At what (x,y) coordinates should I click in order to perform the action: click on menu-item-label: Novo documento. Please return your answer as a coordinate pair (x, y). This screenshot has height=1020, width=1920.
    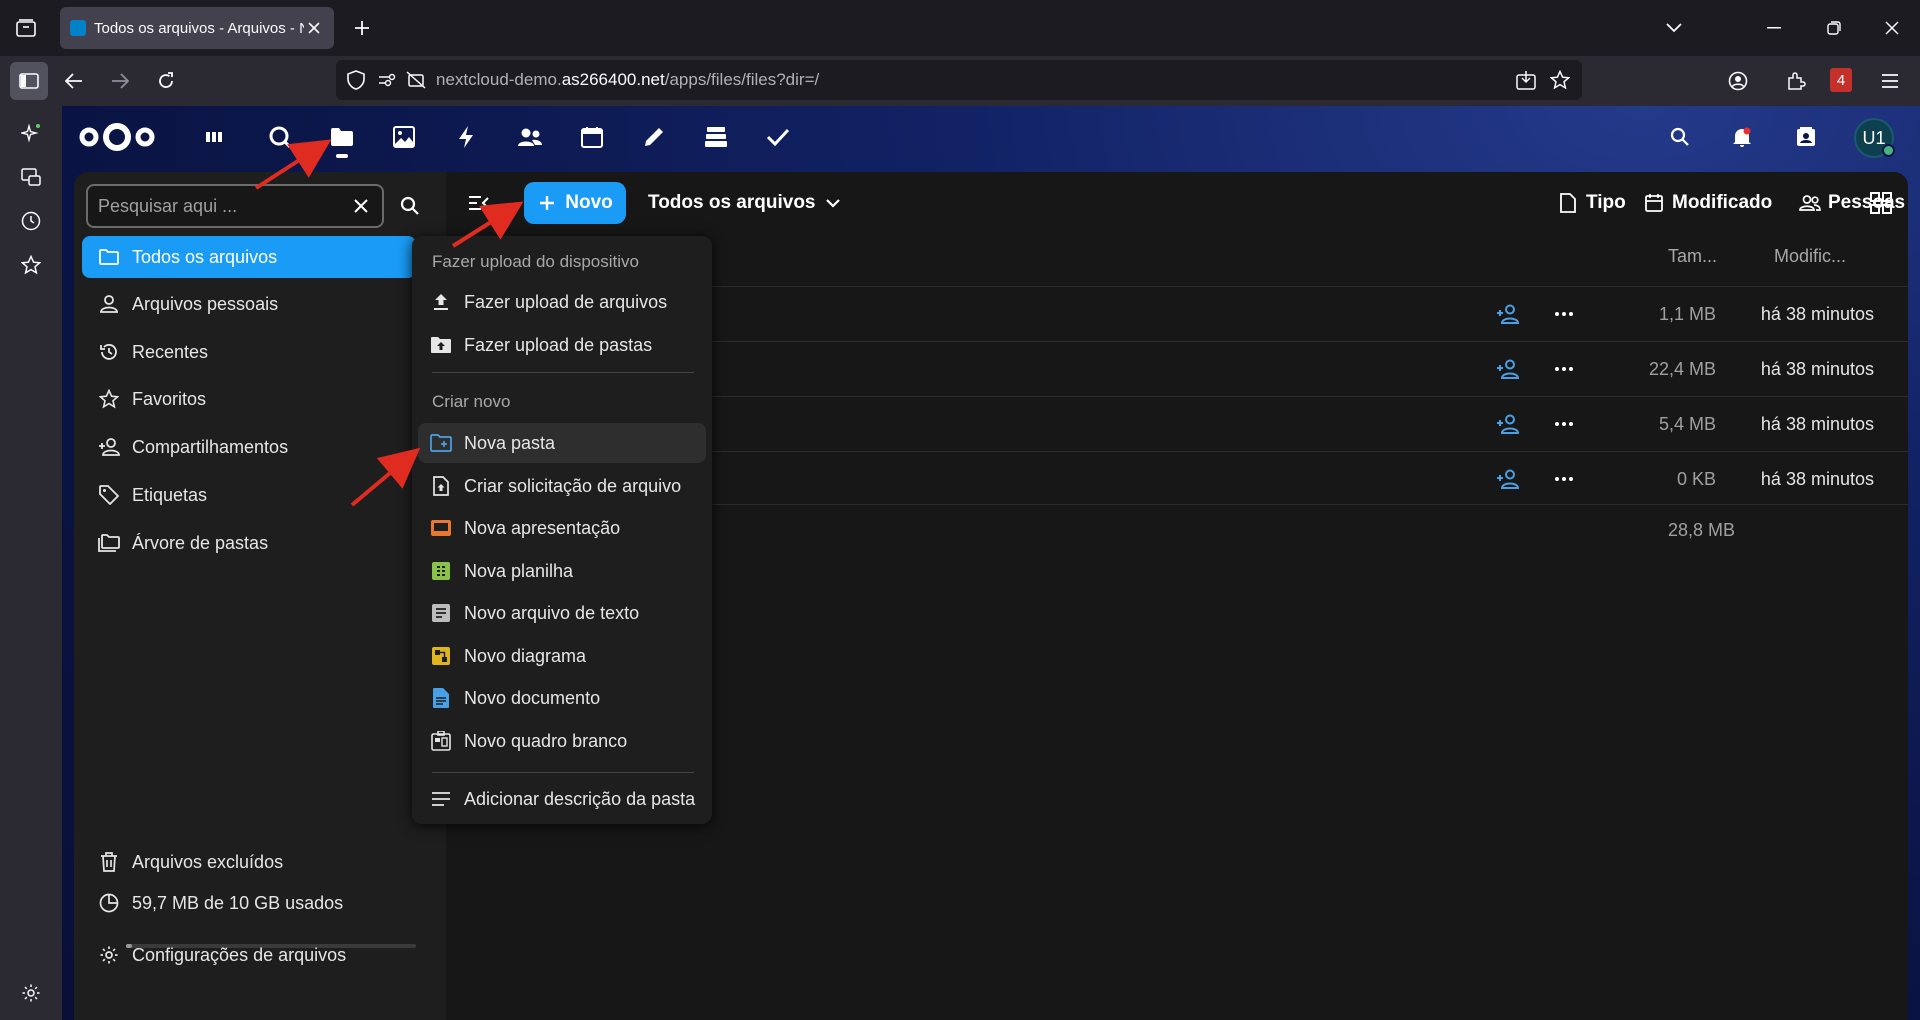
    Looking at the image, I should click on (532, 697).